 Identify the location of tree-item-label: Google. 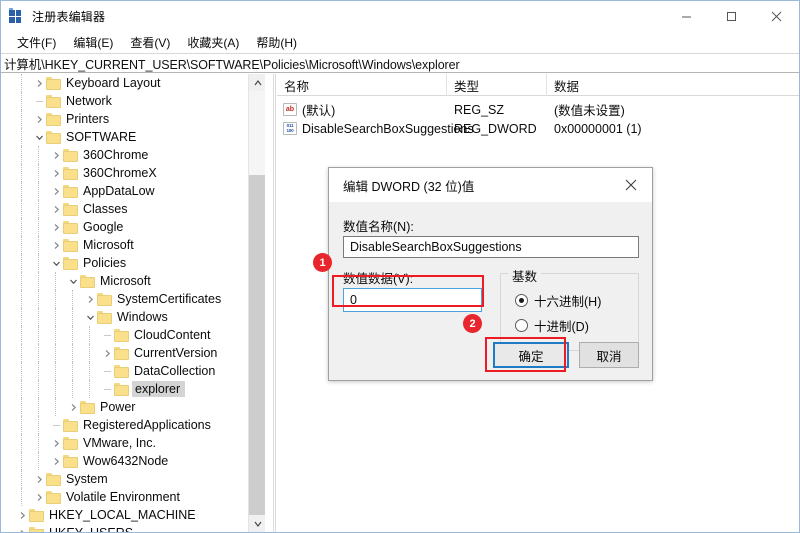
(103, 227).